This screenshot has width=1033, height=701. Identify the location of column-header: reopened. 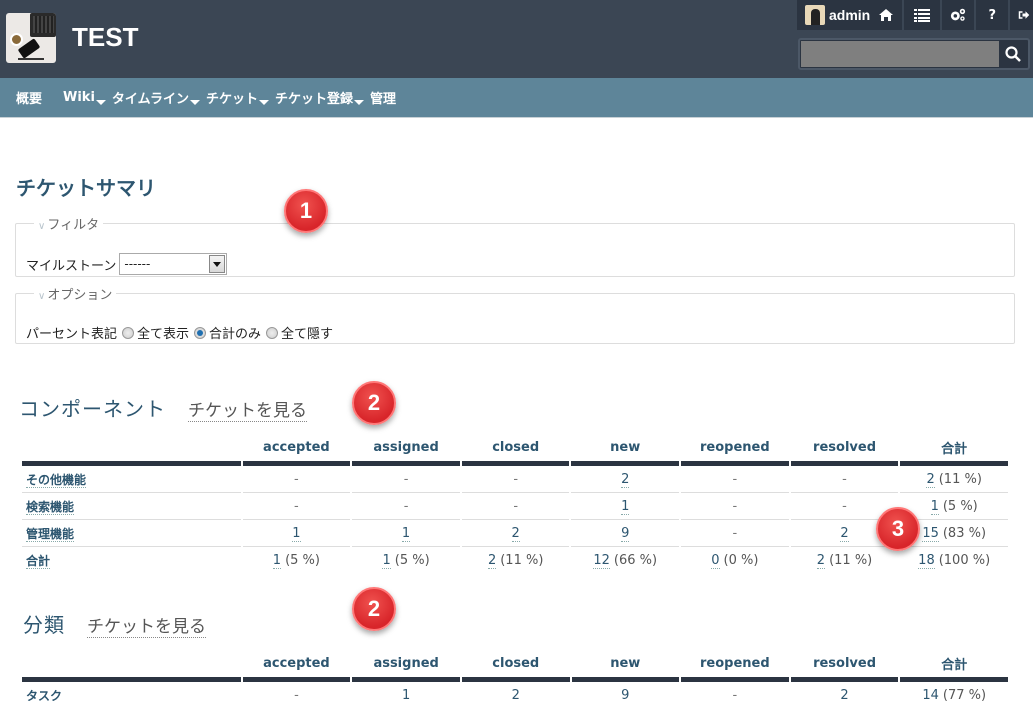
(735, 667).